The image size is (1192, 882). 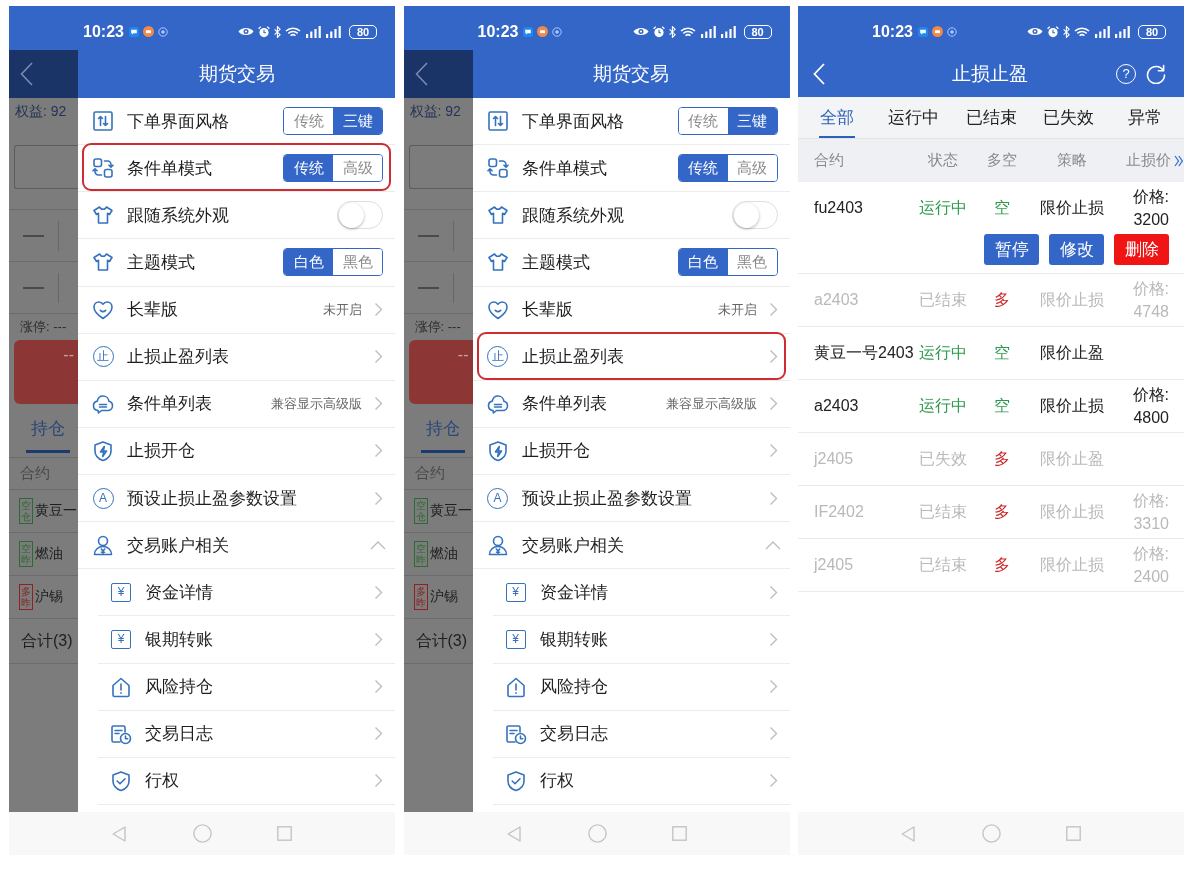 I want to click on delete-button: 删除, so click(x=1141, y=249).